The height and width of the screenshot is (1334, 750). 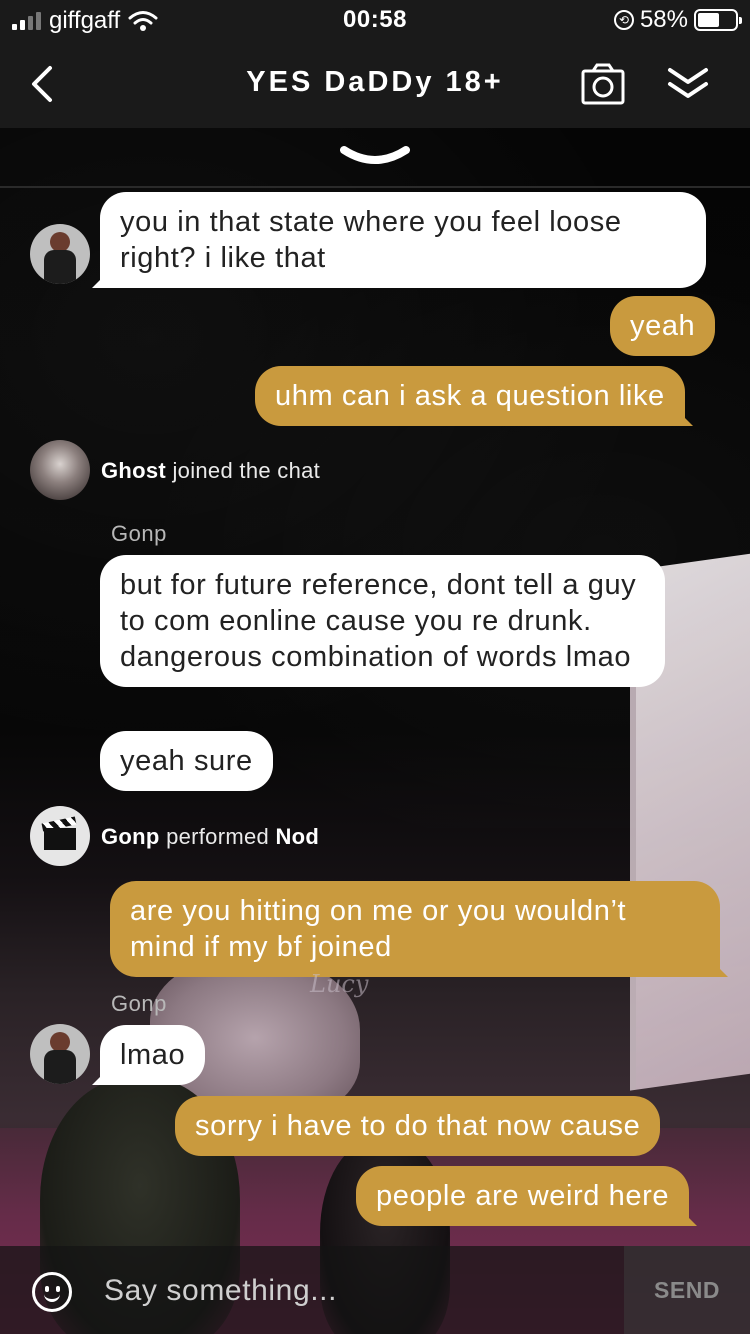 What do you see at coordinates (623, 20) in the screenshot?
I see `orientation-lock-icon: ⟲` at bounding box center [623, 20].